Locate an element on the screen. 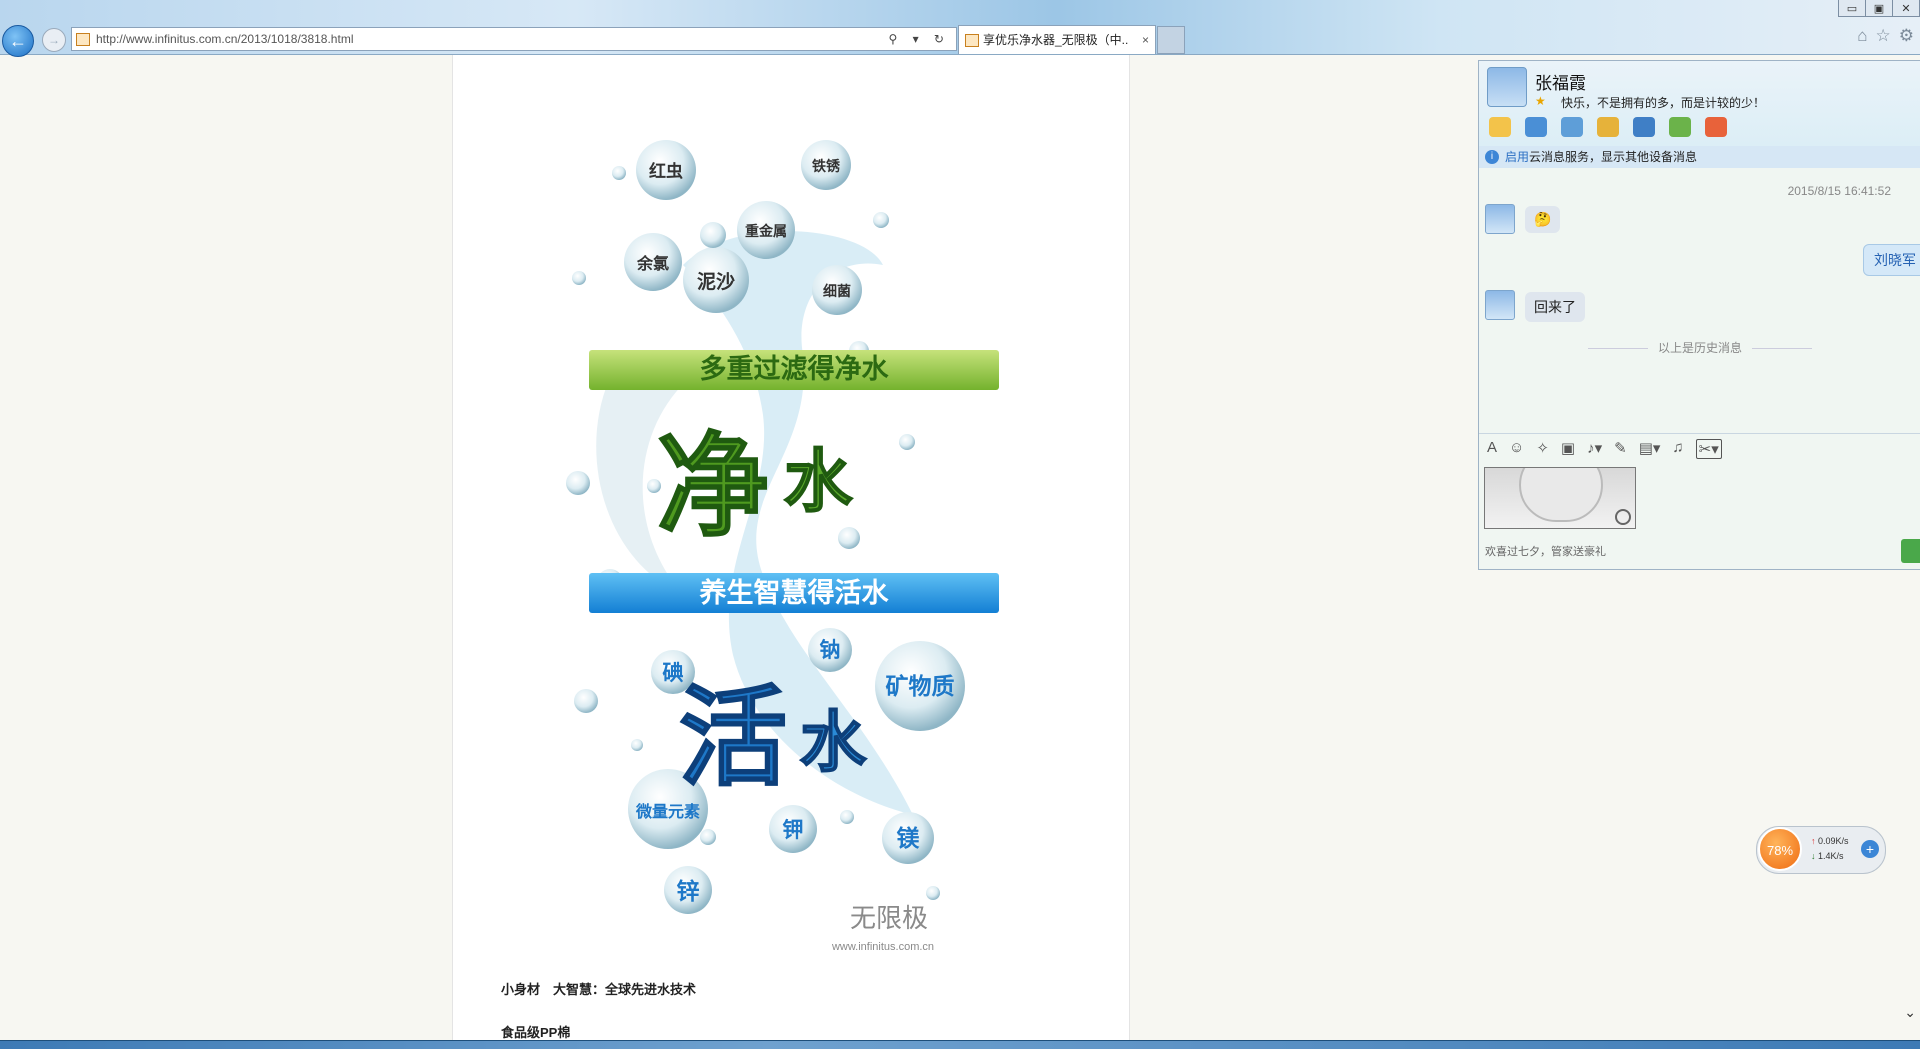 The width and height of the screenshot is (1920, 1049). memory-percent: 78% is located at coordinates (1780, 849).